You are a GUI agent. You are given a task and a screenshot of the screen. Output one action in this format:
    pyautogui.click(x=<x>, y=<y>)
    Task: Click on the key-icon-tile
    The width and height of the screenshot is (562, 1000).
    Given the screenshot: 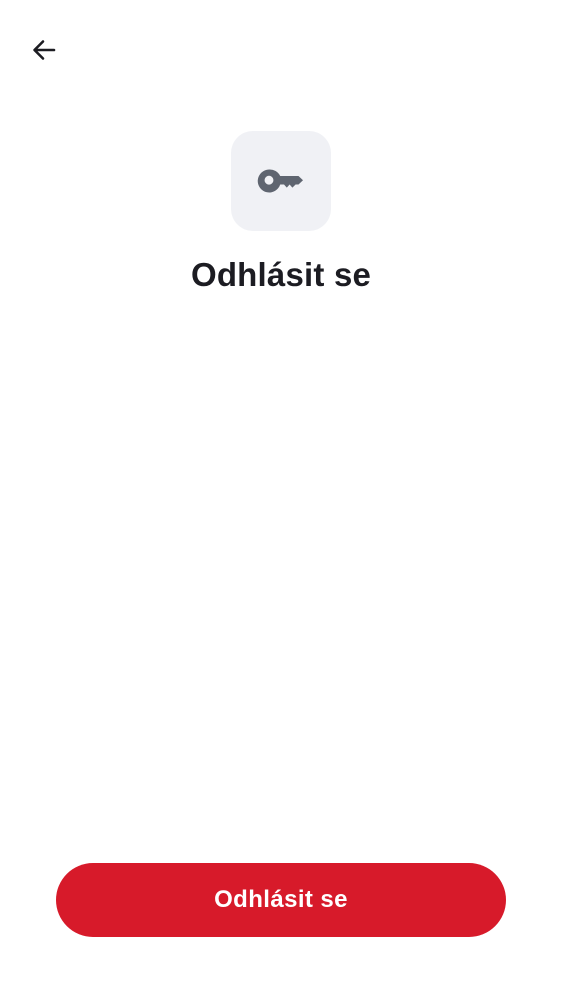 What is the action you would take?
    pyautogui.click(x=281, y=181)
    